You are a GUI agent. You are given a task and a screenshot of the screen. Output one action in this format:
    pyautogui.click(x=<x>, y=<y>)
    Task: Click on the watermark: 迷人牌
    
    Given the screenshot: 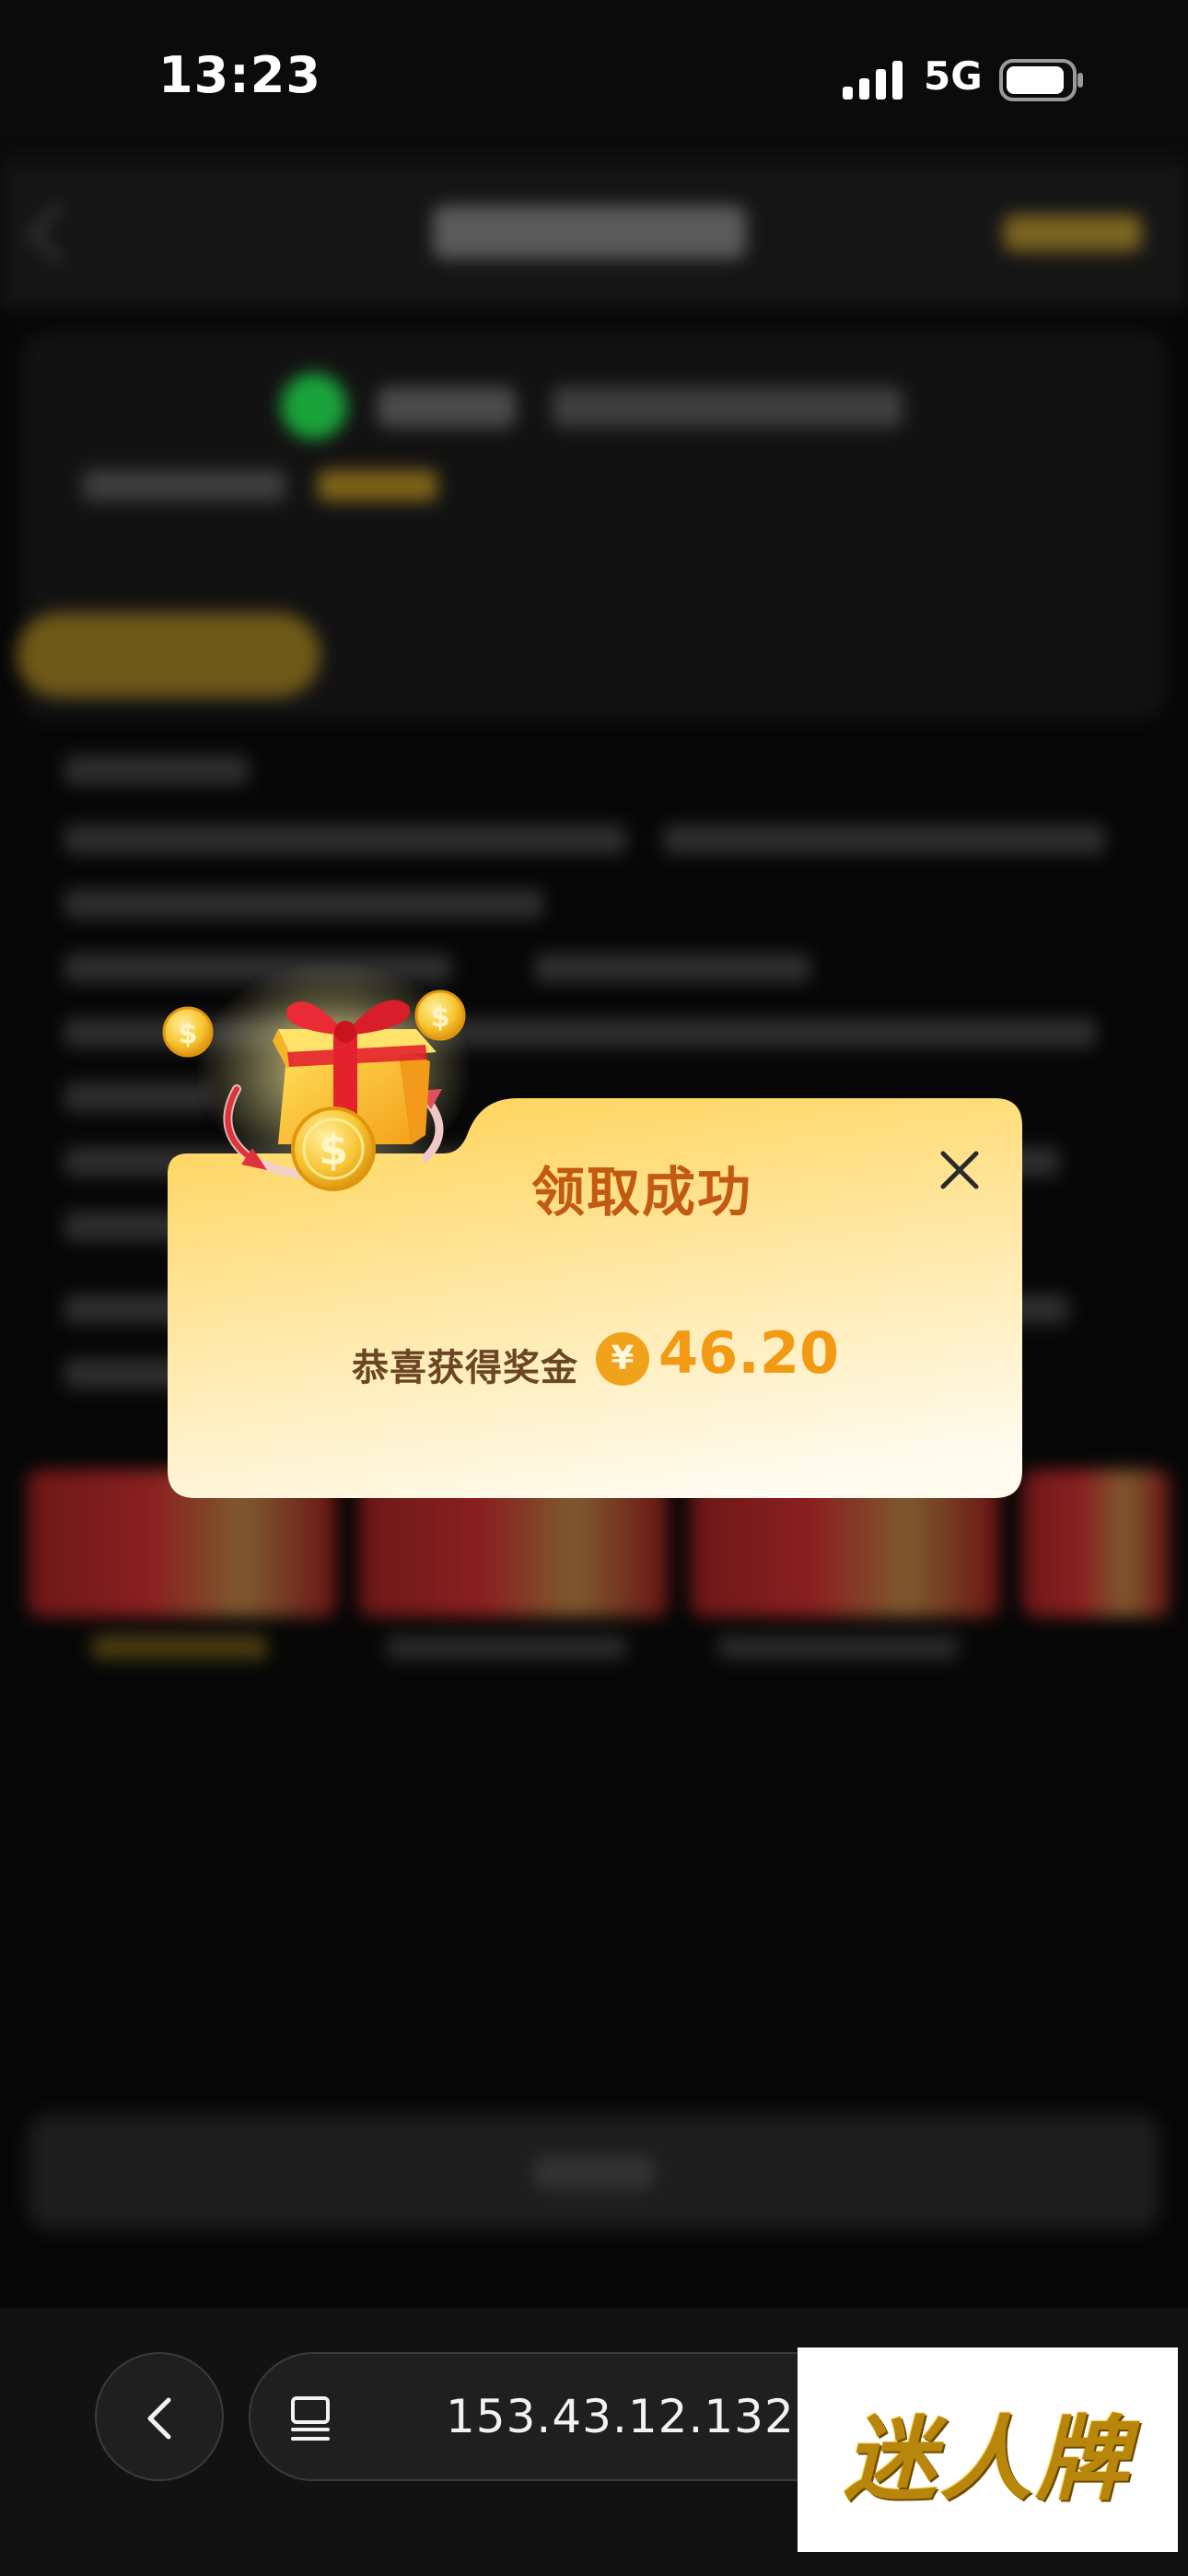 What is the action you would take?
    pyautogui.click(x=988, y=2450)
    